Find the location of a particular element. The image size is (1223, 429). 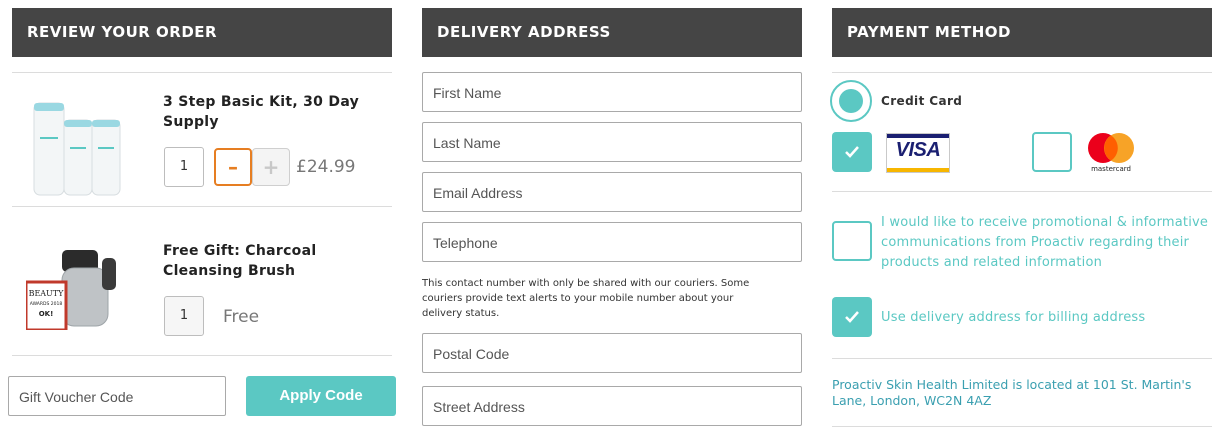

svg-text: OK! is located at coordinates (46, 314).